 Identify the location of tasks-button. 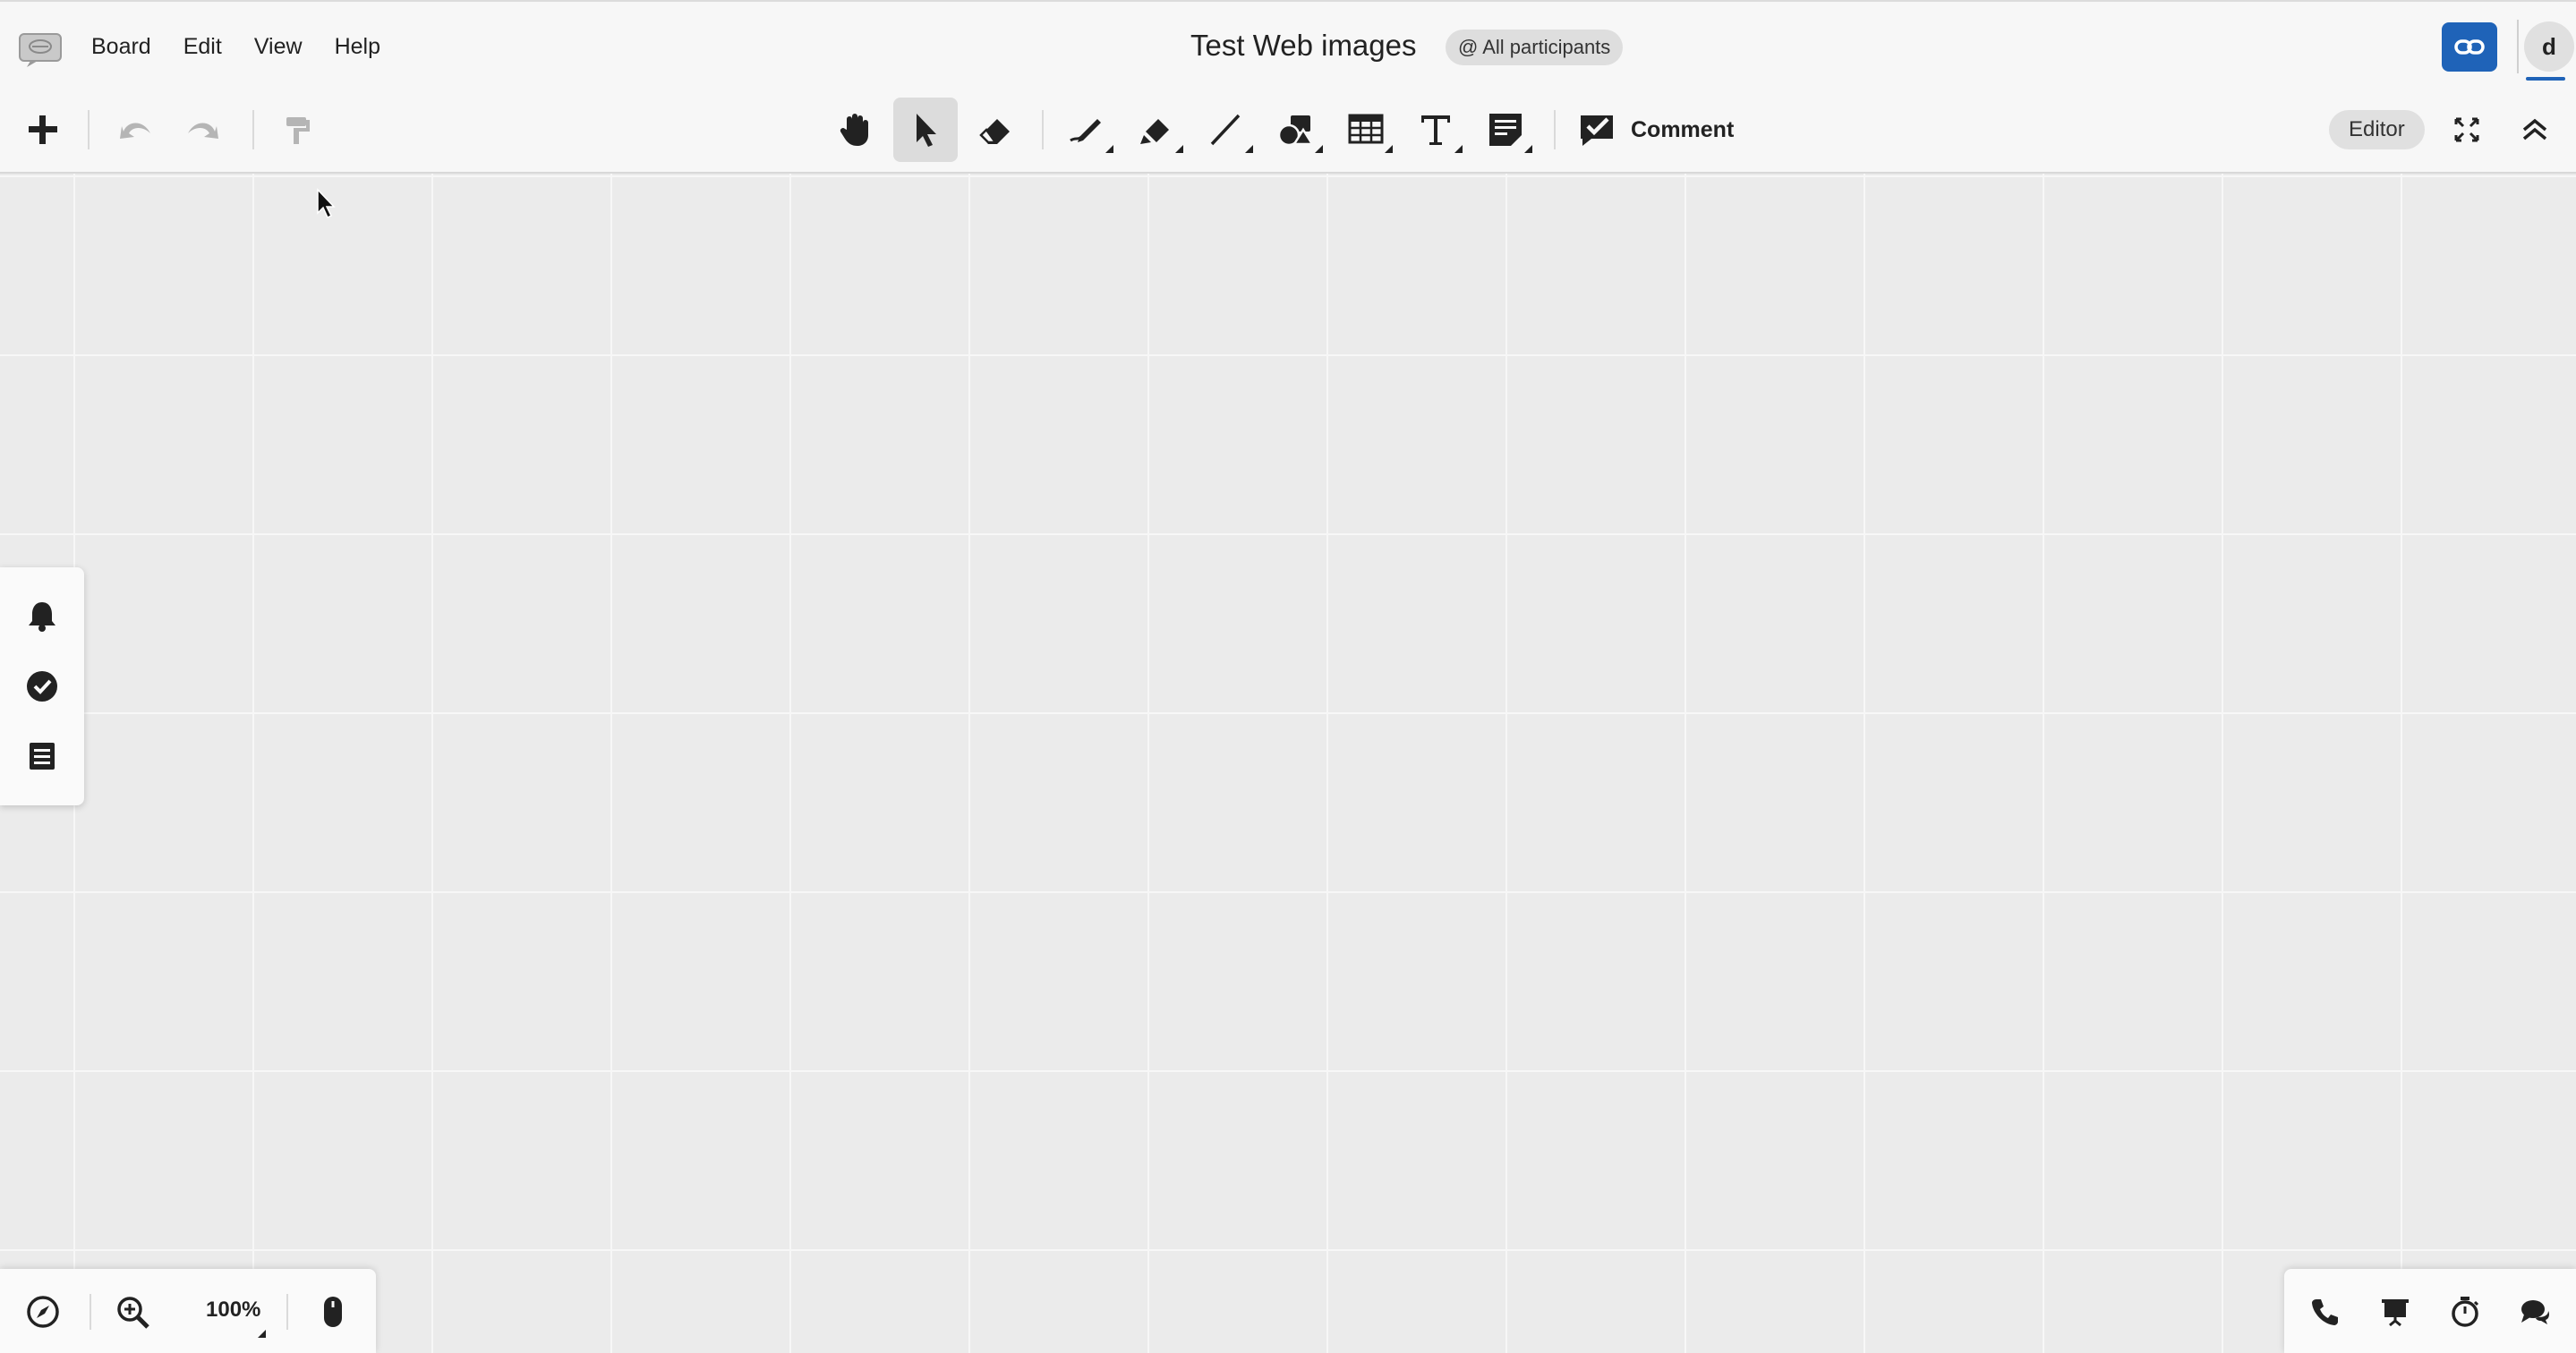
(42, 686).